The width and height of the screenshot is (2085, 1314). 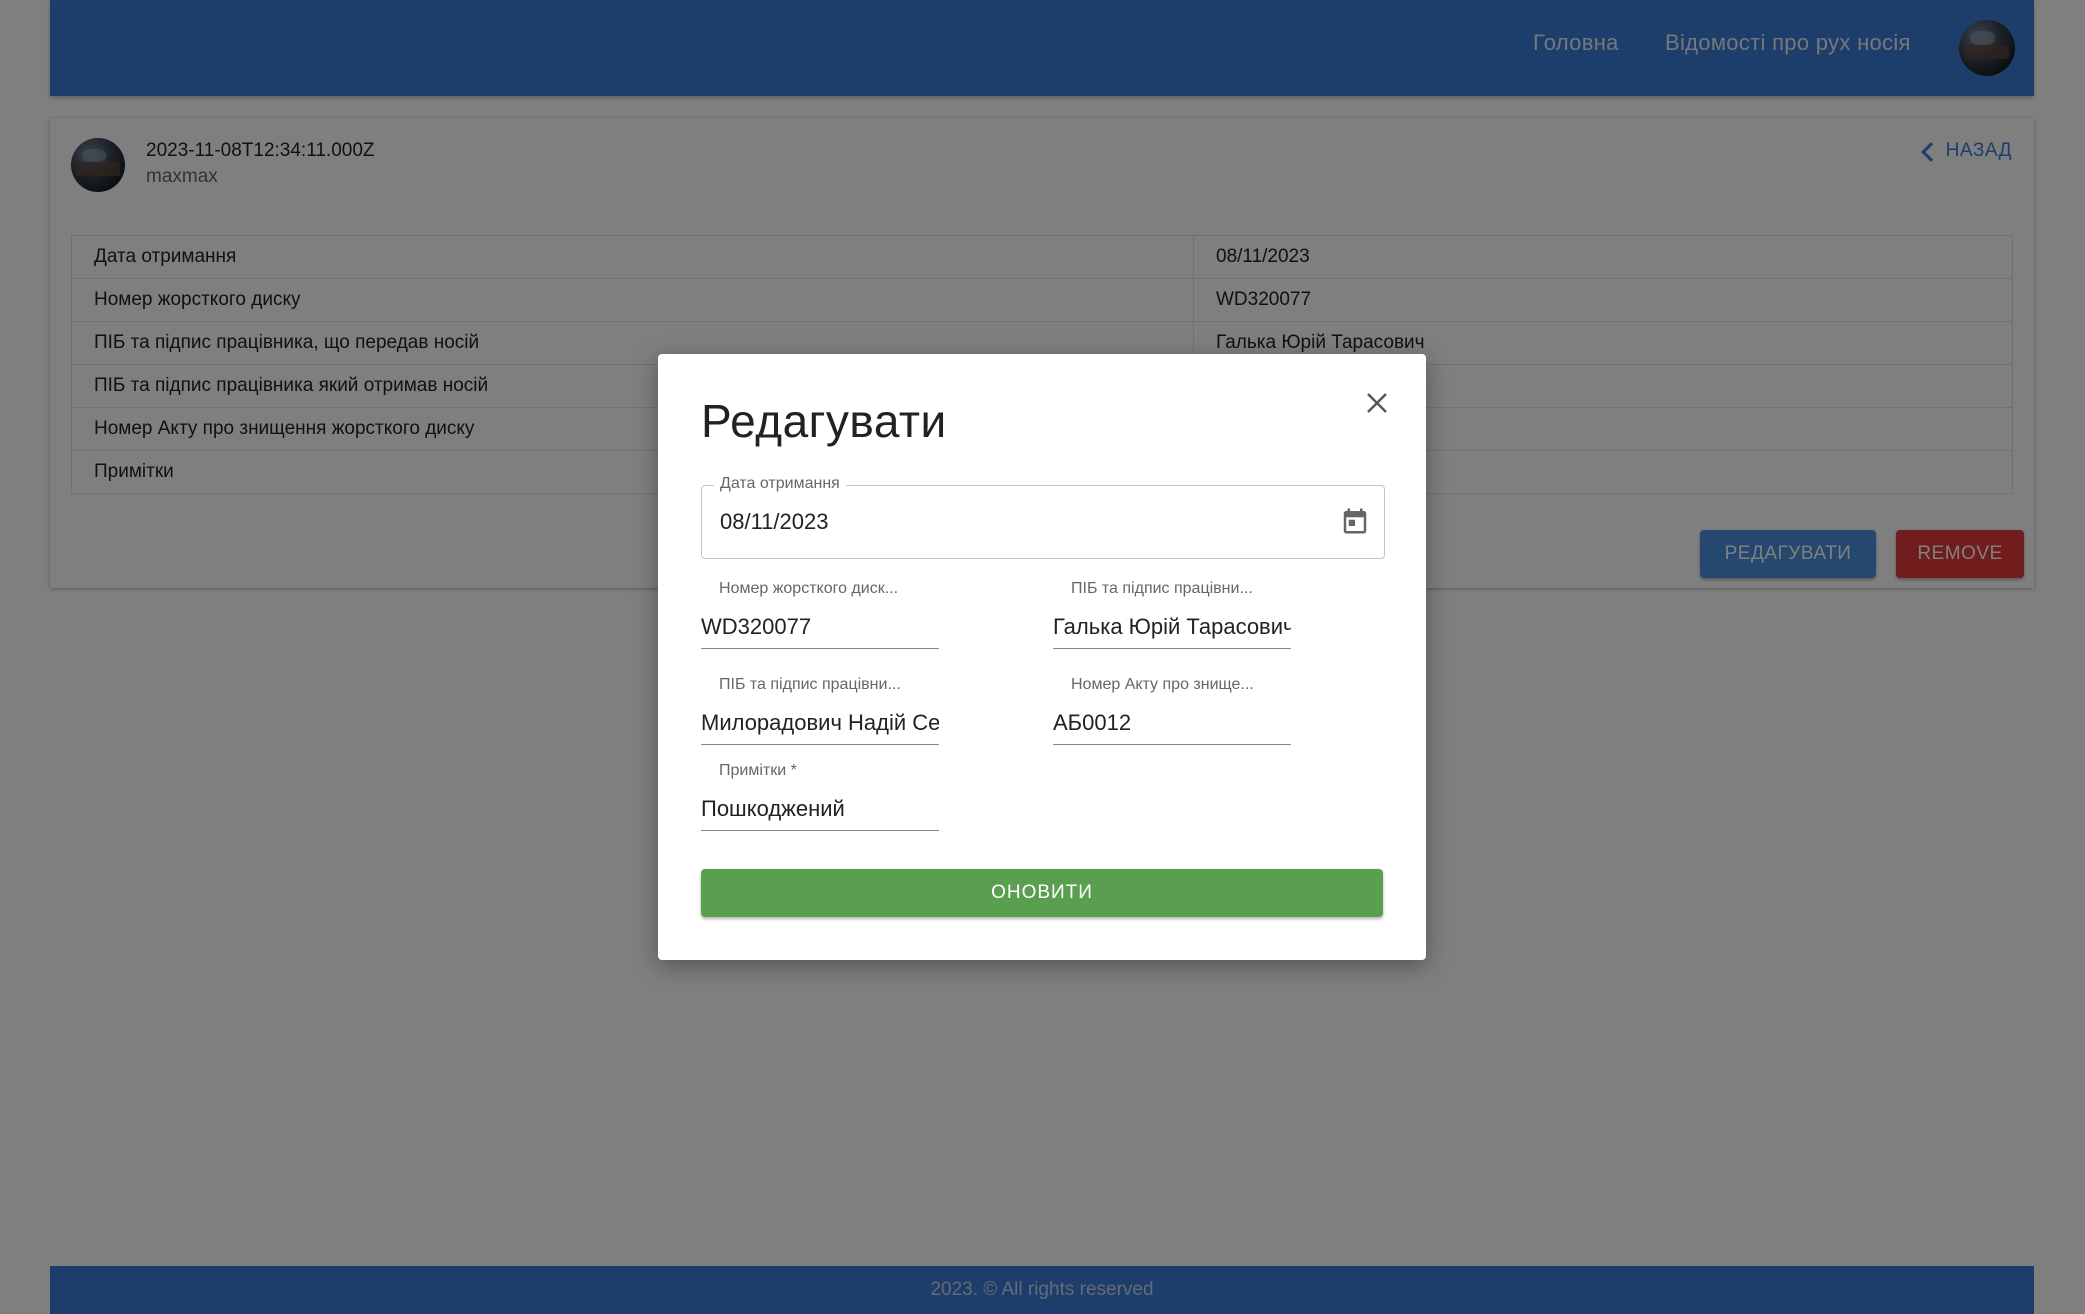 I want to click on sender-value: Галька Юрій Тарасович, so click(x=1172, y=631).